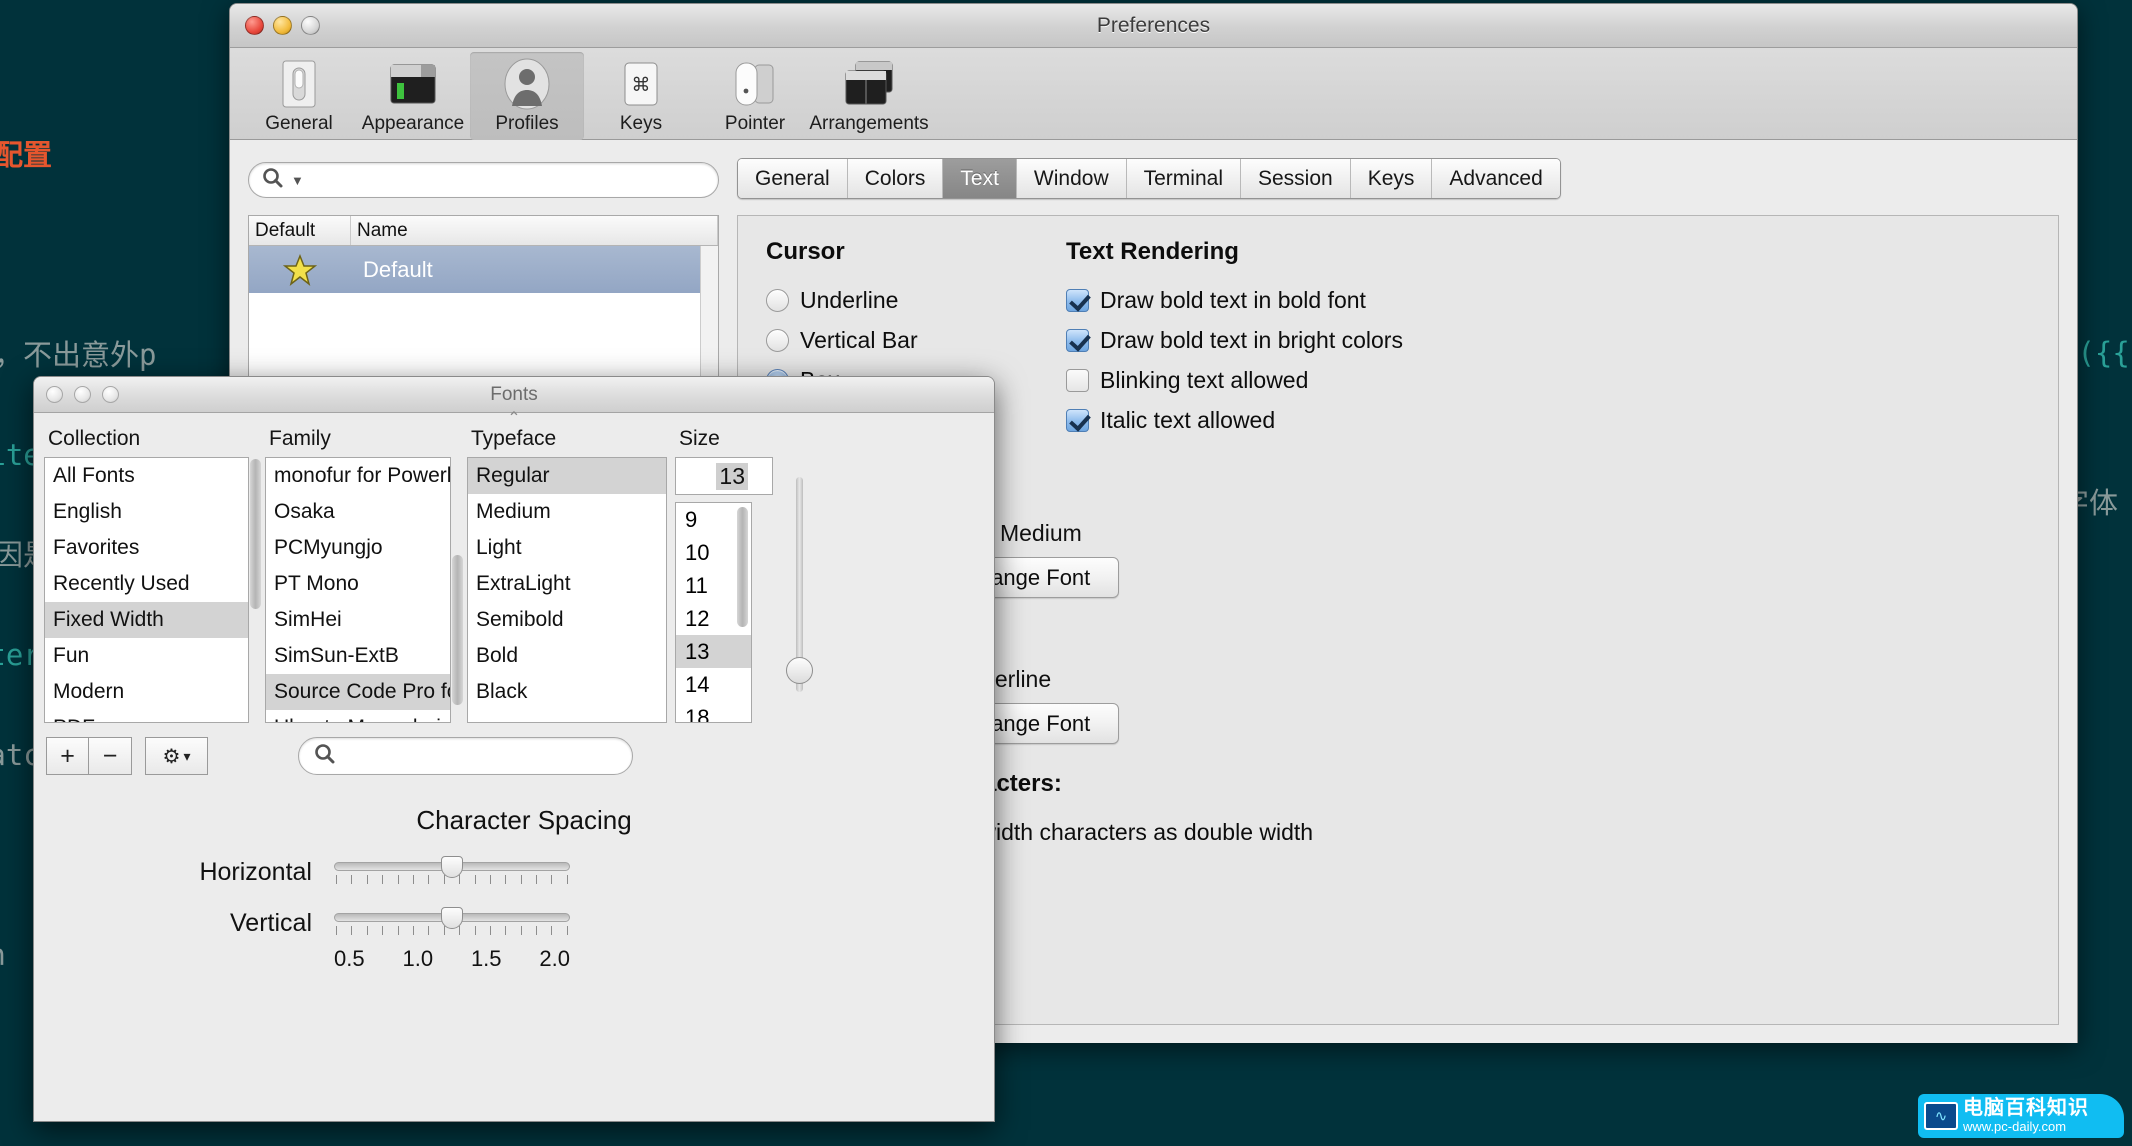 This screenshot has width=2132, height=1146. I want to click on scale-label: 0.5, so click(349, 958).